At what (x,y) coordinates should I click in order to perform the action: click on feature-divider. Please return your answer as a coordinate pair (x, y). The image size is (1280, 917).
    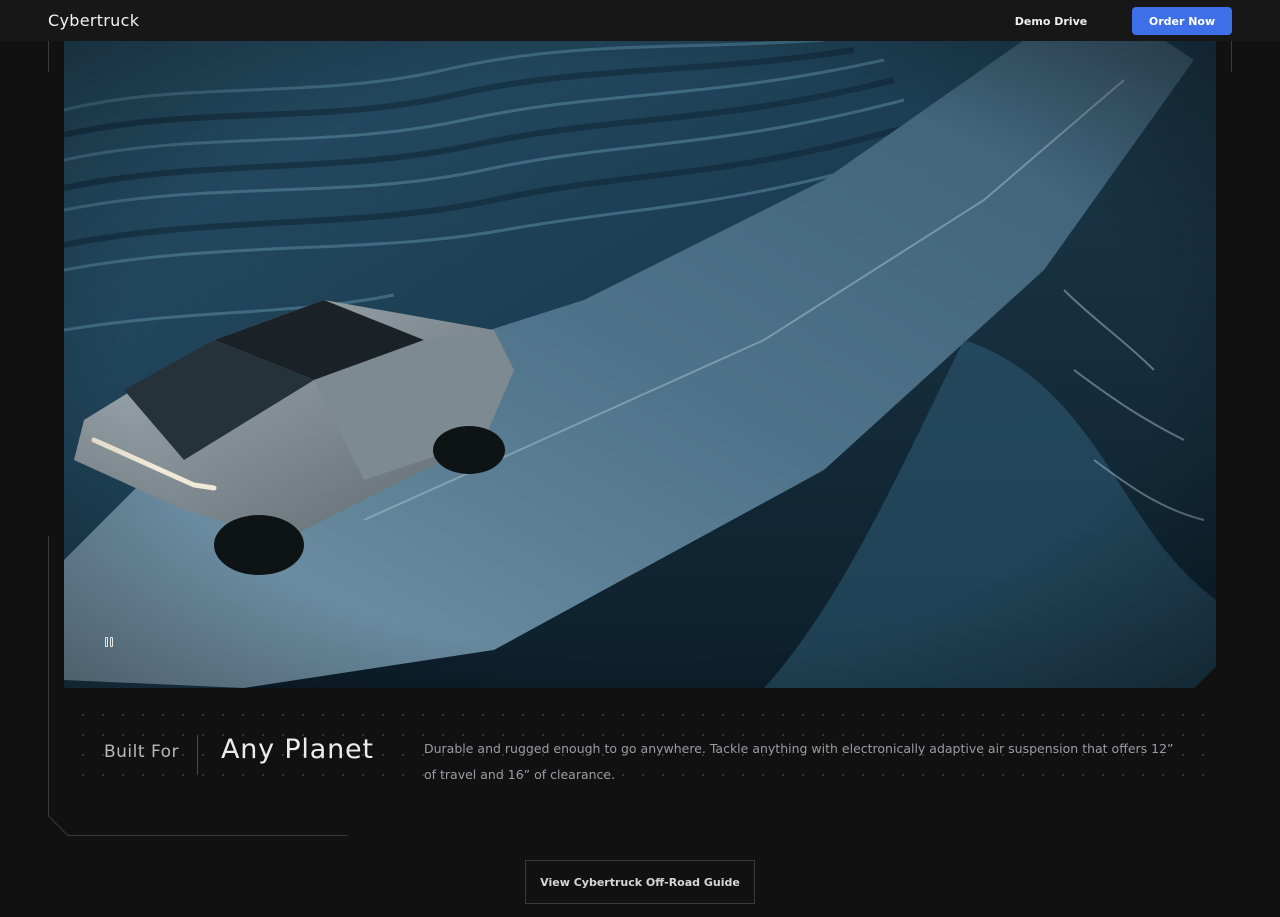
    Looking at the image, I should click on (197, 755).